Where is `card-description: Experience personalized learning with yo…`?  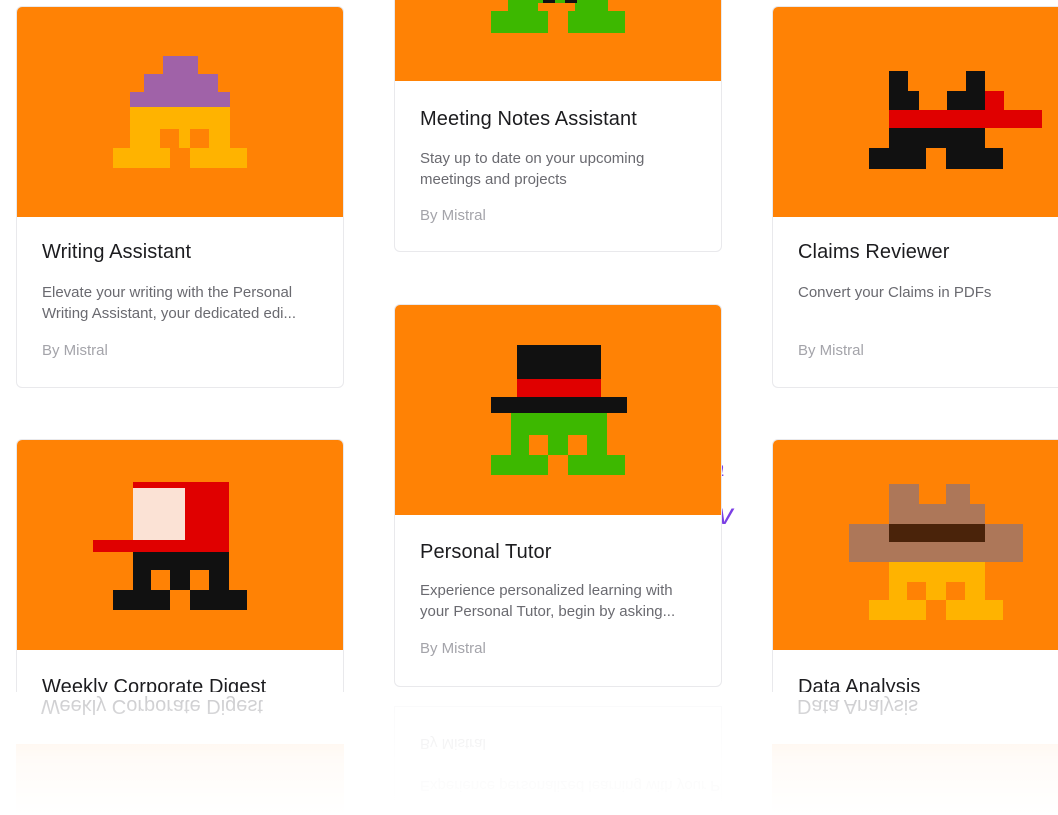
card-description: Experience personalized learning with yo… is located at coordinates (548, 601).